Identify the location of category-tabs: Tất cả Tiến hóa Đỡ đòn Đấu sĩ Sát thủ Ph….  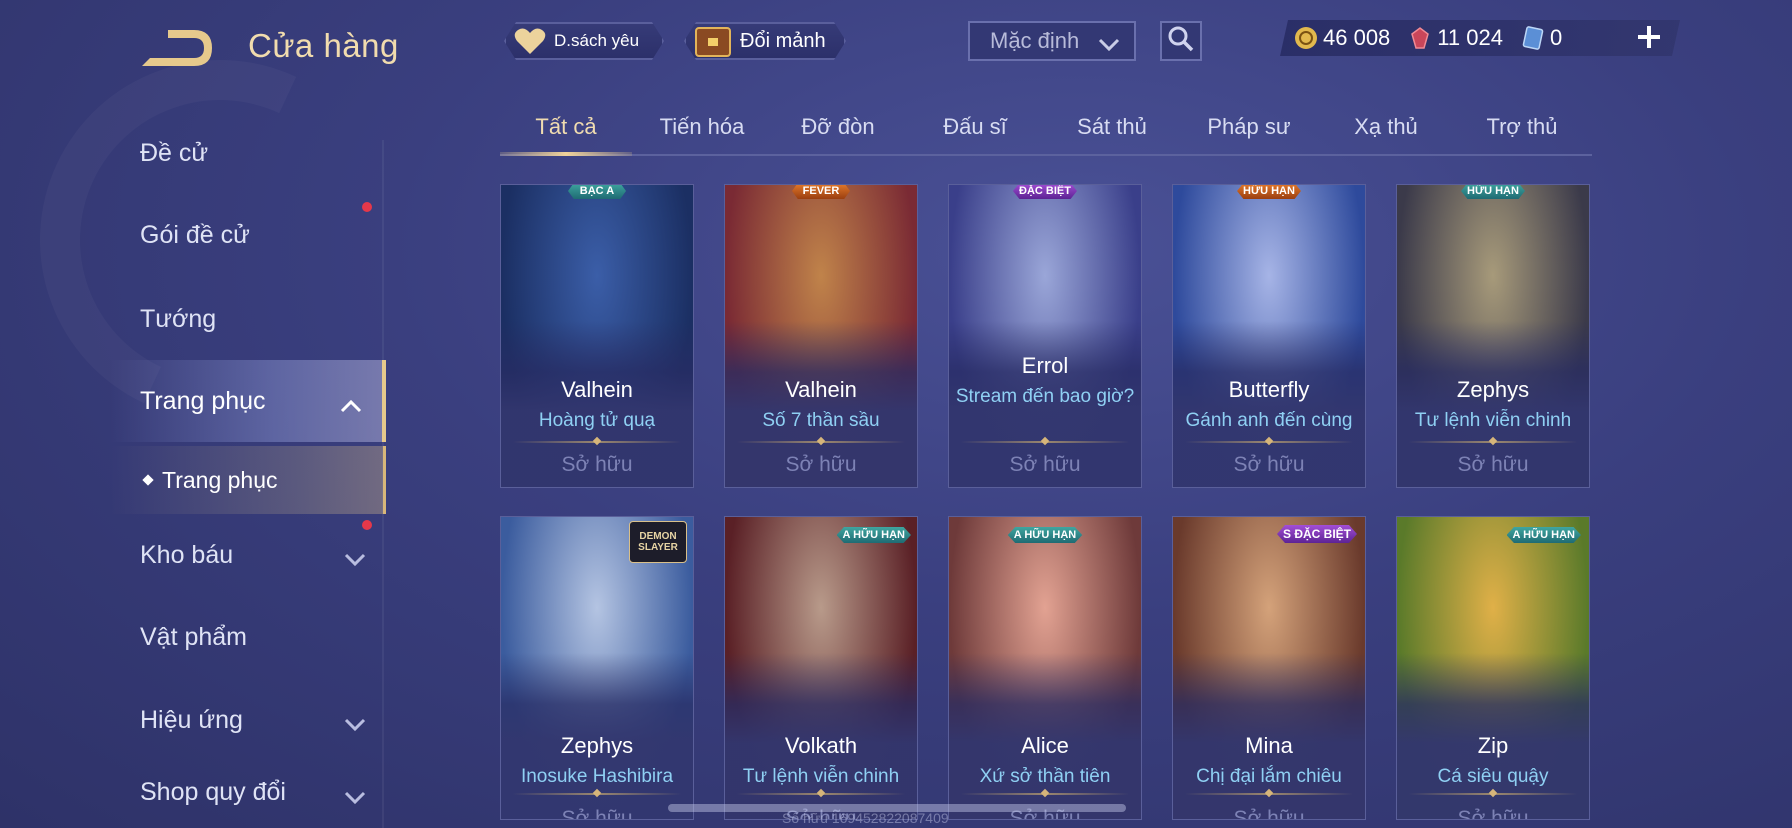
(1046, 130).